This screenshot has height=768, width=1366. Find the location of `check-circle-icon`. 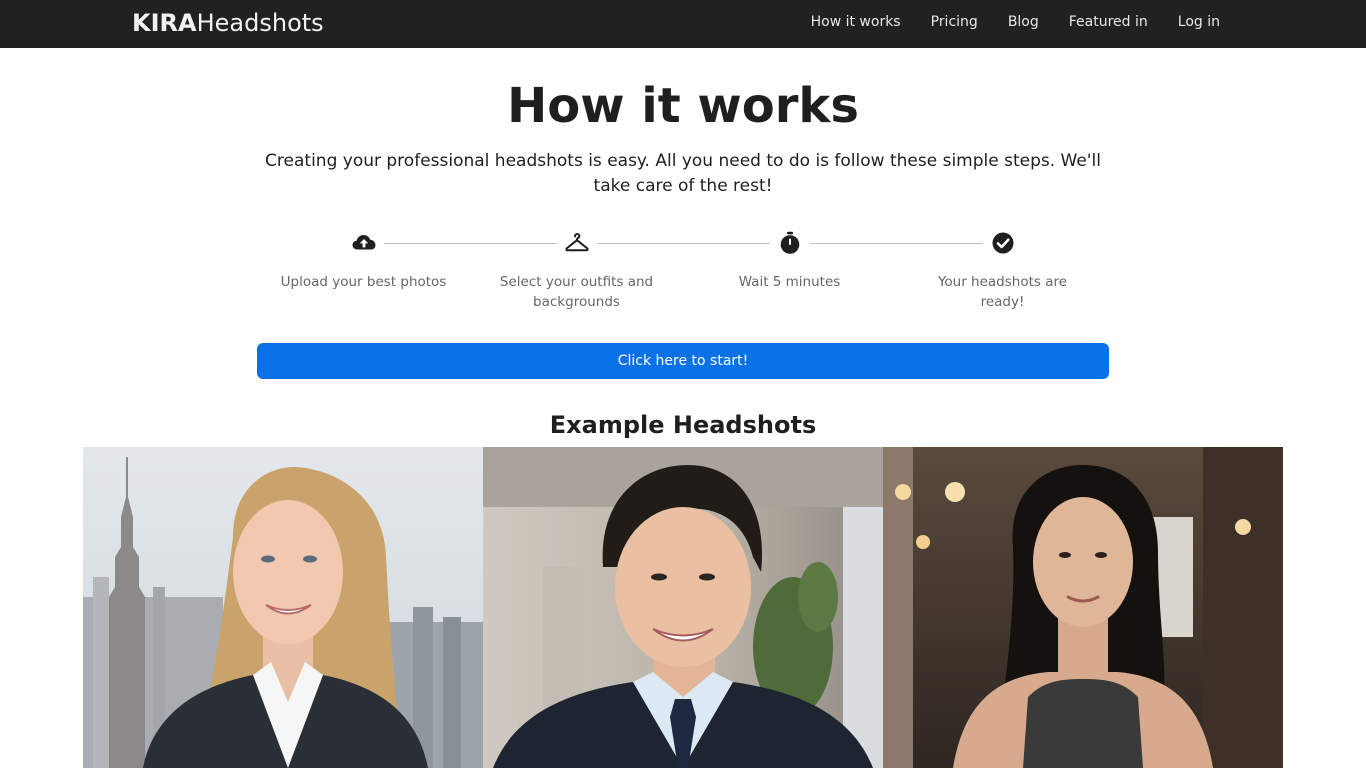

check-circle-icon is located at coordinates (1002, 243).